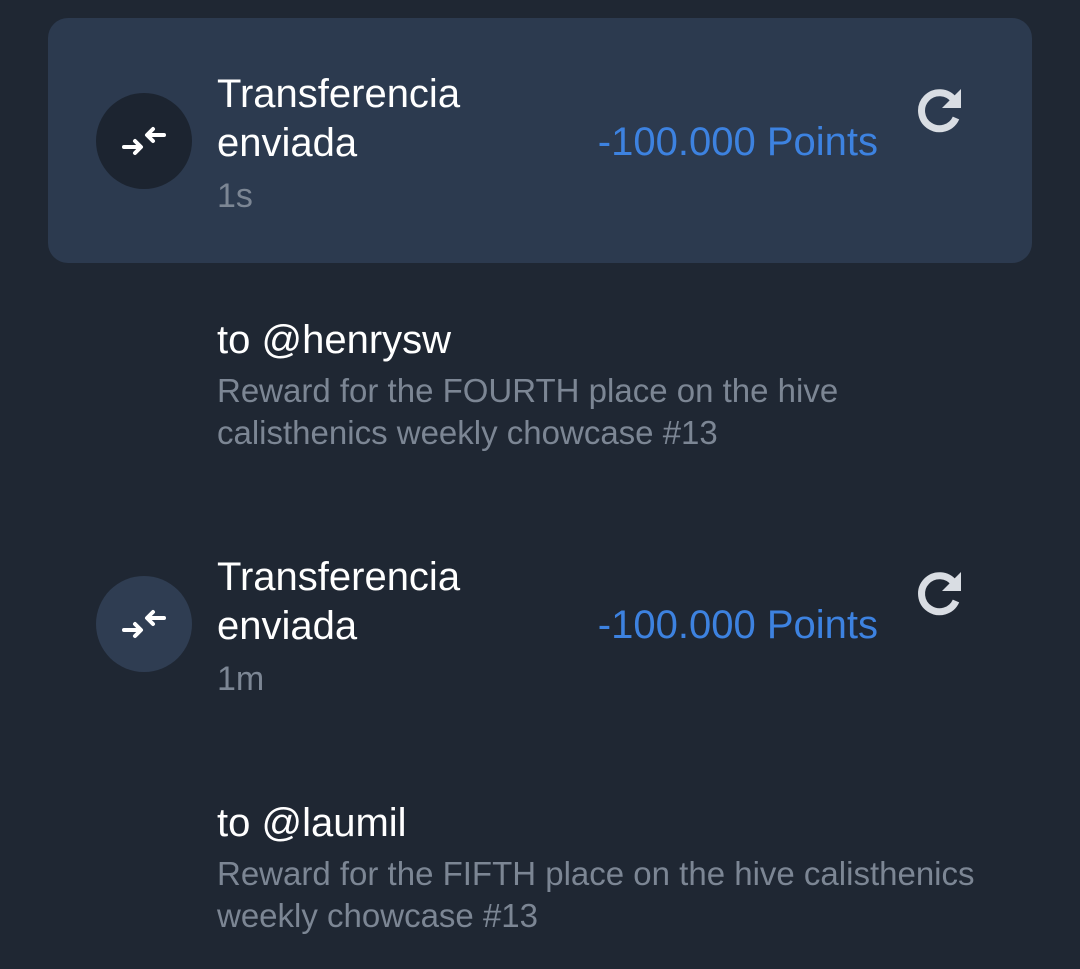 This screenshot has width=1080, height=969. I want to click on transaction-recipient: to @henrysw, so click(334, 340).